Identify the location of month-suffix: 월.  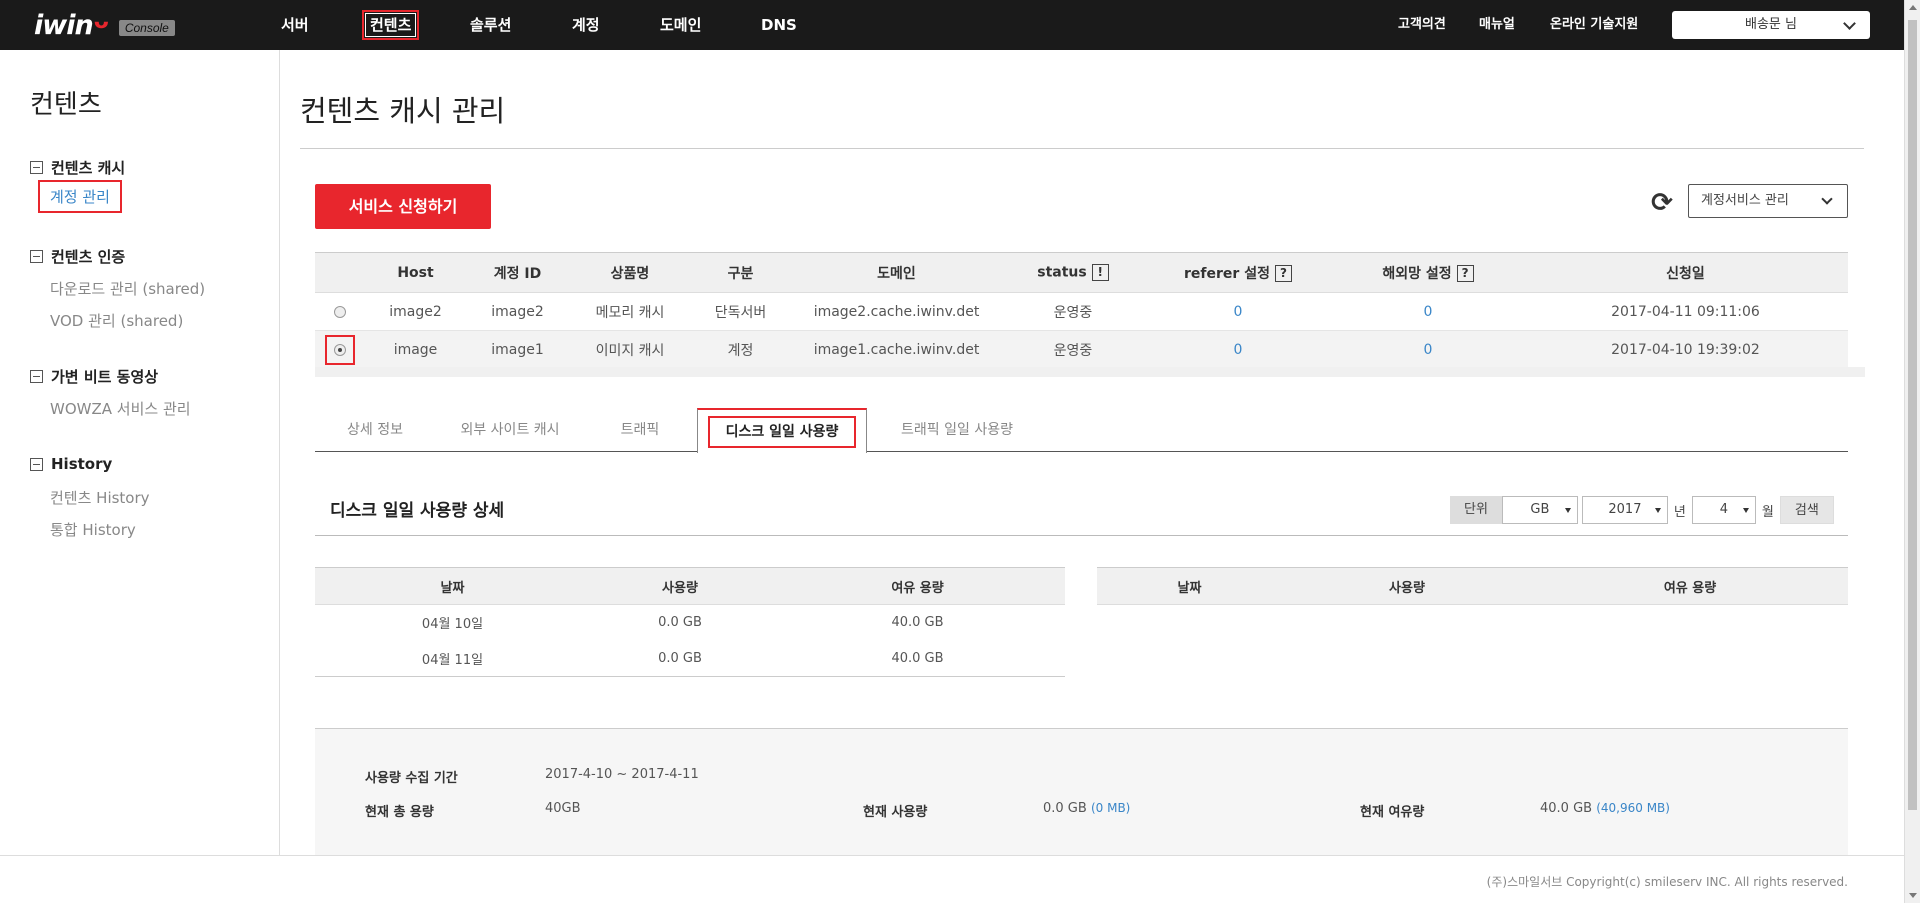
(1767, 512).